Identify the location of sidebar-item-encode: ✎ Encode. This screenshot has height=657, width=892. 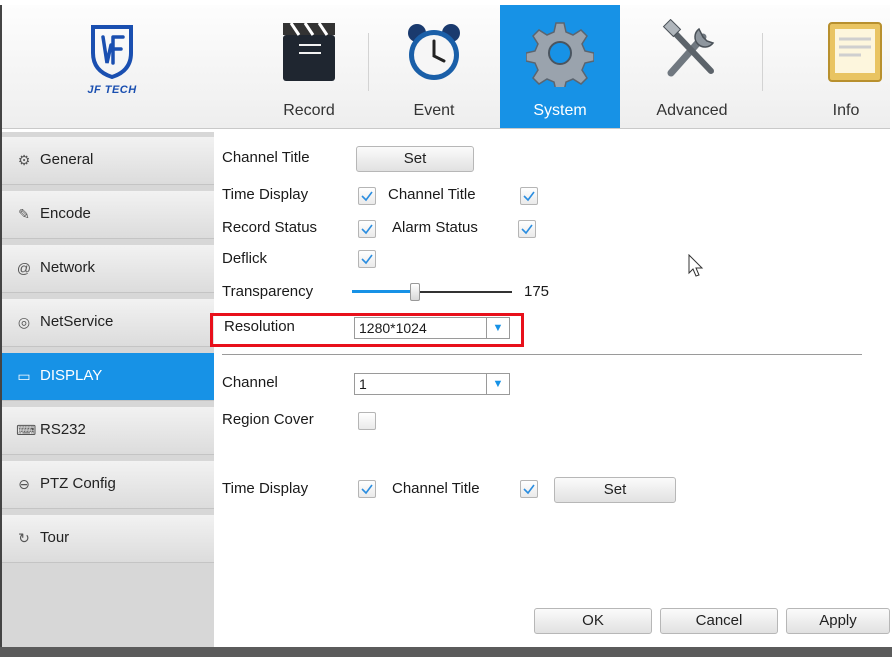
(108, 215).